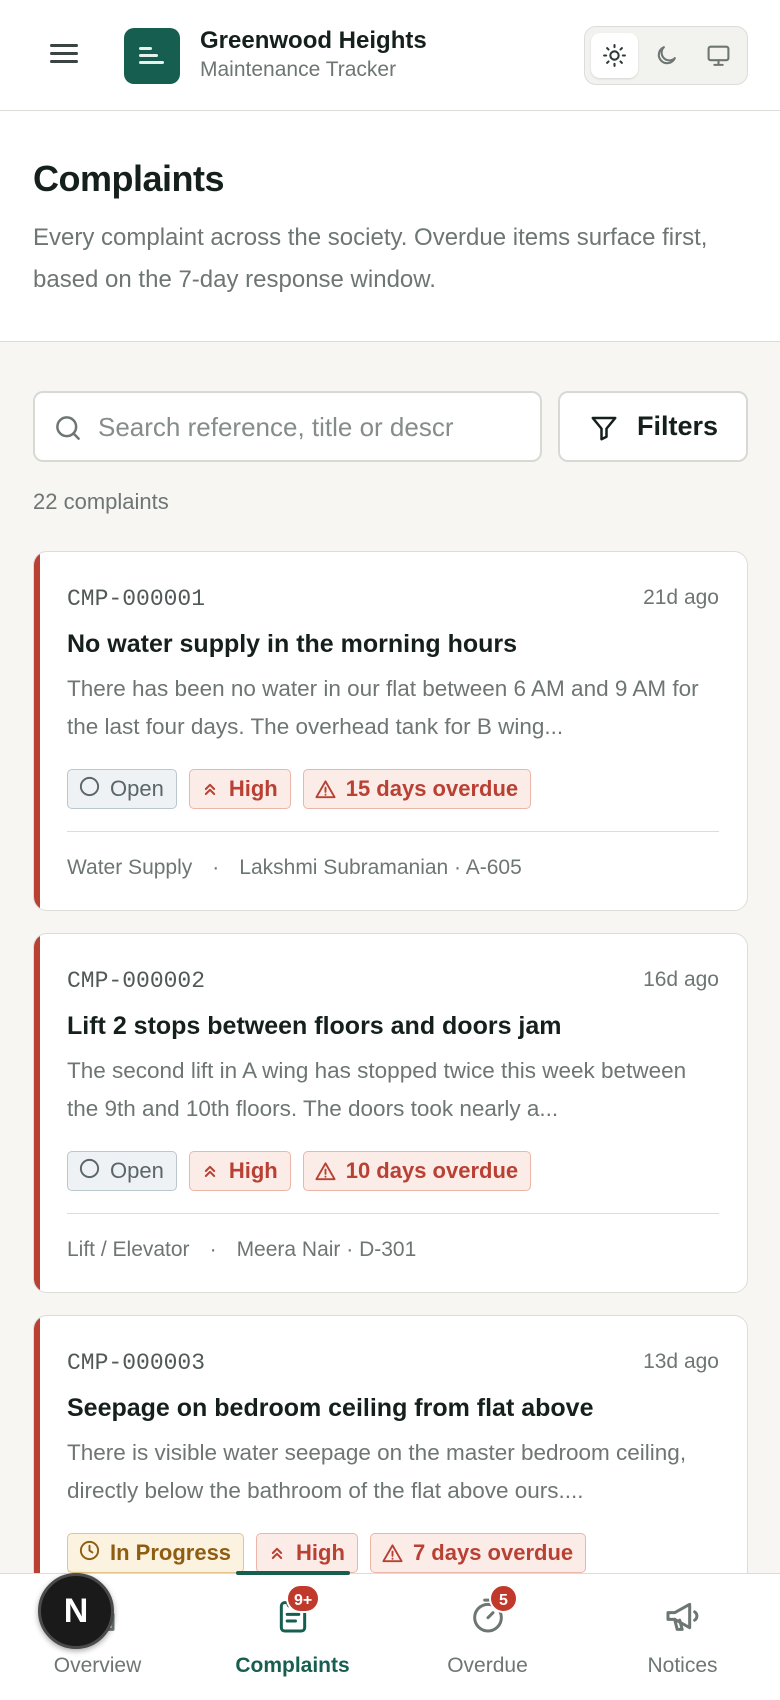 Image resolution: width=780 pixels, height=1700 pixels. Describe the element at coordinates (298, 69) in the screenshot. I see `app-subtitle: Maintenance Tracker` at that location.